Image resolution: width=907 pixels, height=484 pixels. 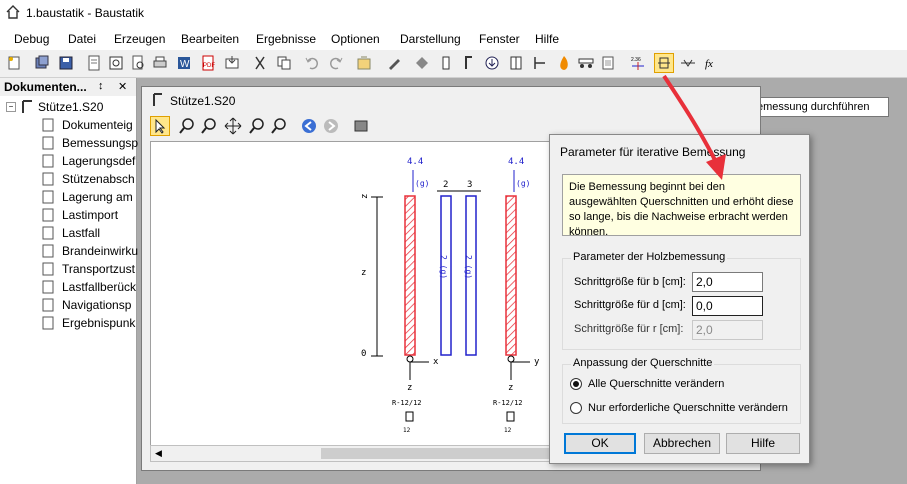 I want to click on step-r-label: Schrittgröße für r [cm]:, so click(x=629, y=329).